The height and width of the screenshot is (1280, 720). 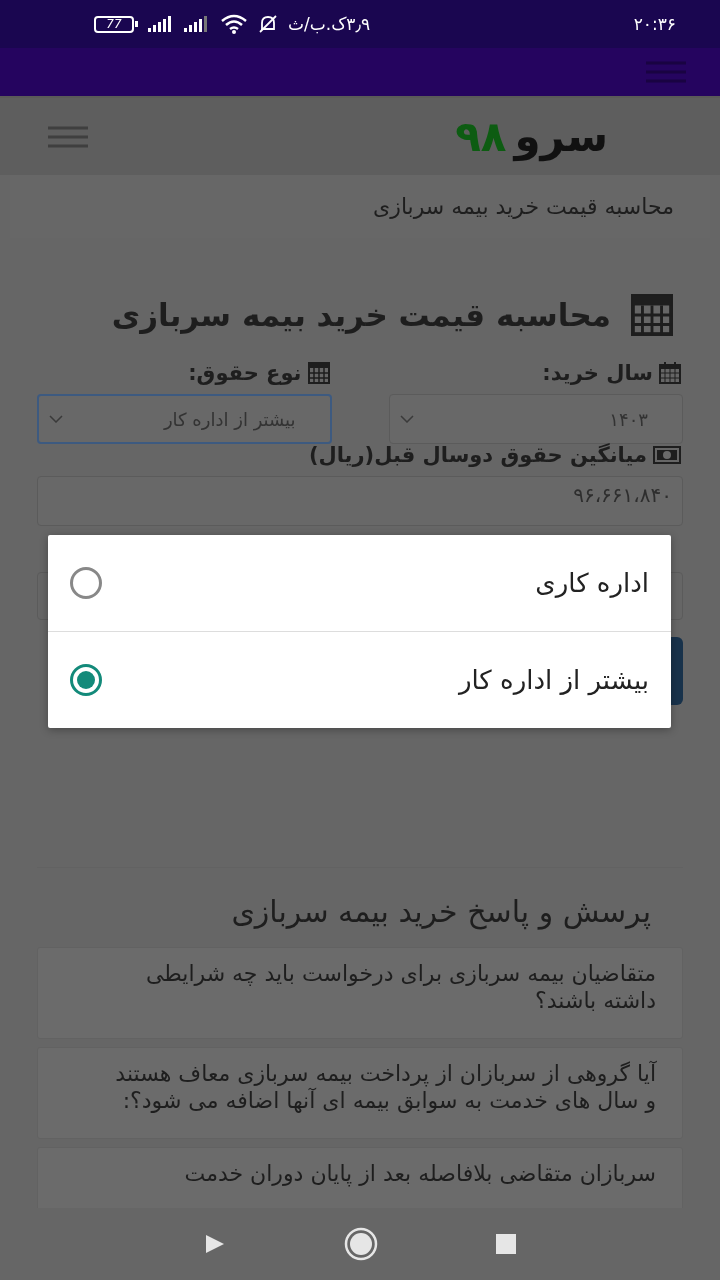 I want to click on dialog-option: اداره کاری, so click(x=359, y=583).